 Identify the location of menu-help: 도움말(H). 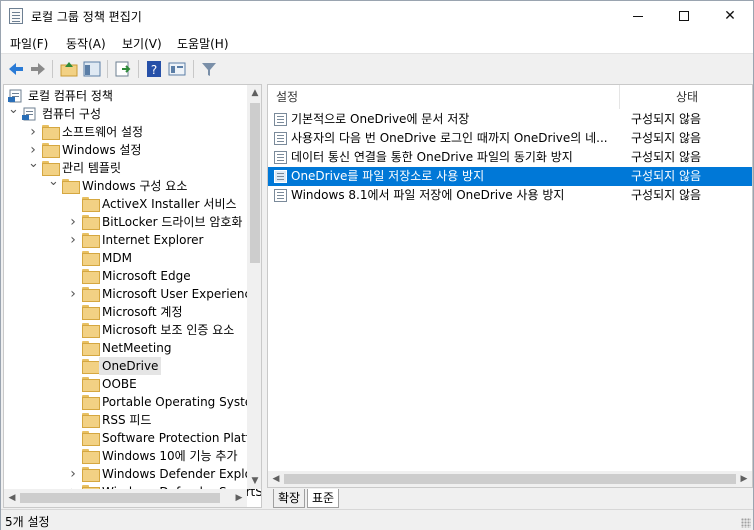
(203, 43).